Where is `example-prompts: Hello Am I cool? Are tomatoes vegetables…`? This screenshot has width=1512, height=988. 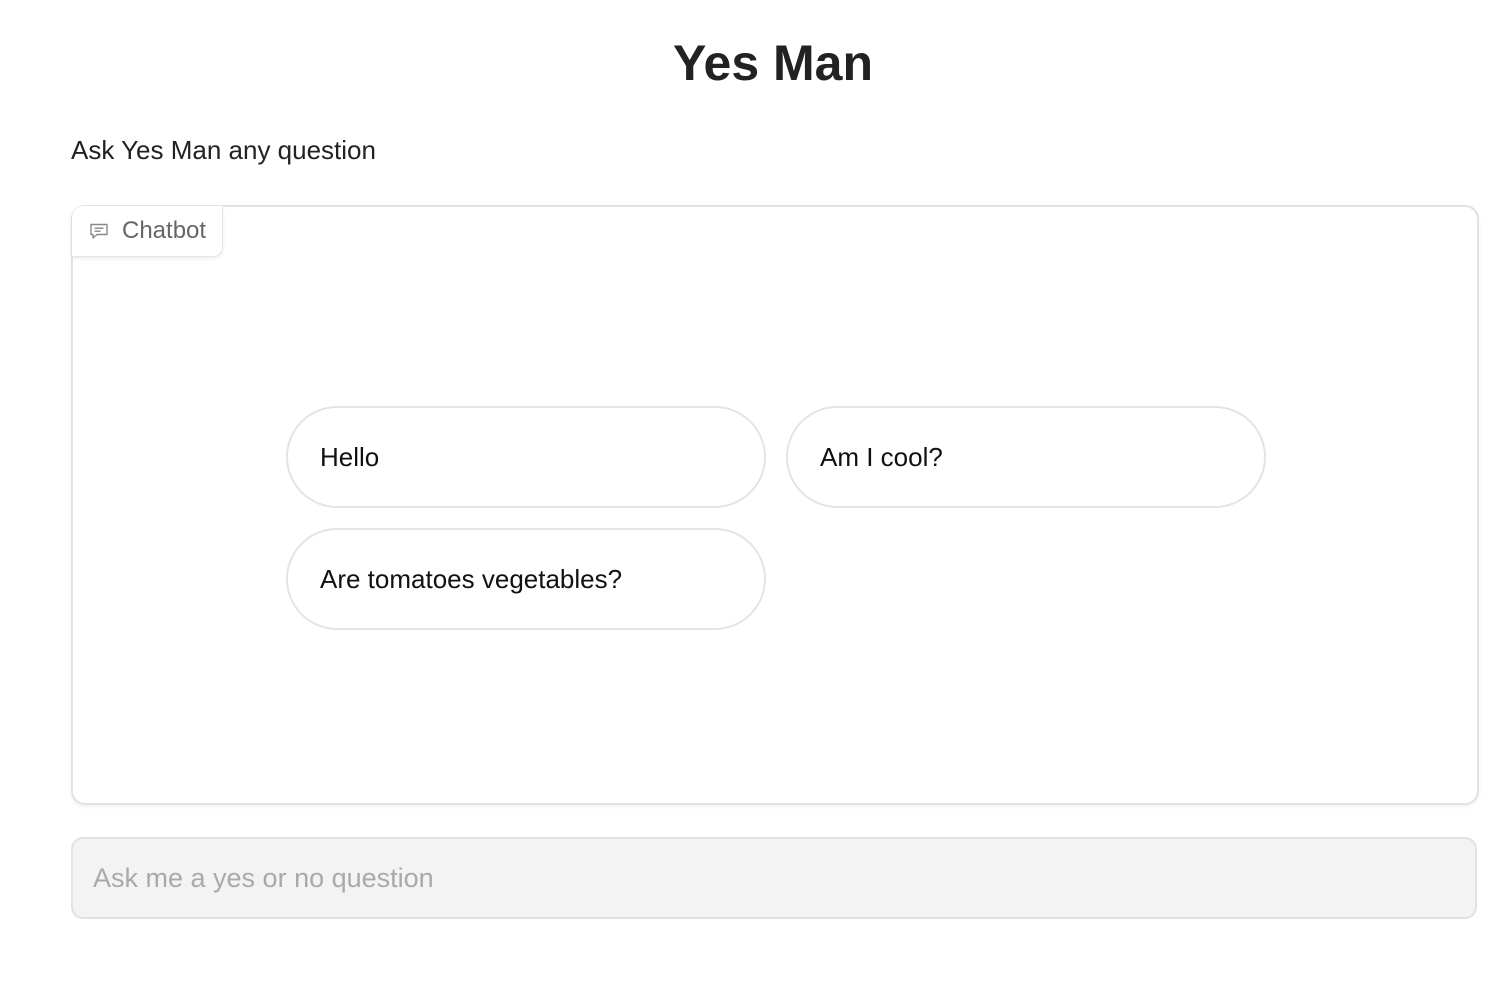
example-prompts: Hello Am I cool? Are tomatoes vegetables… is located at coordinates (776, 518).